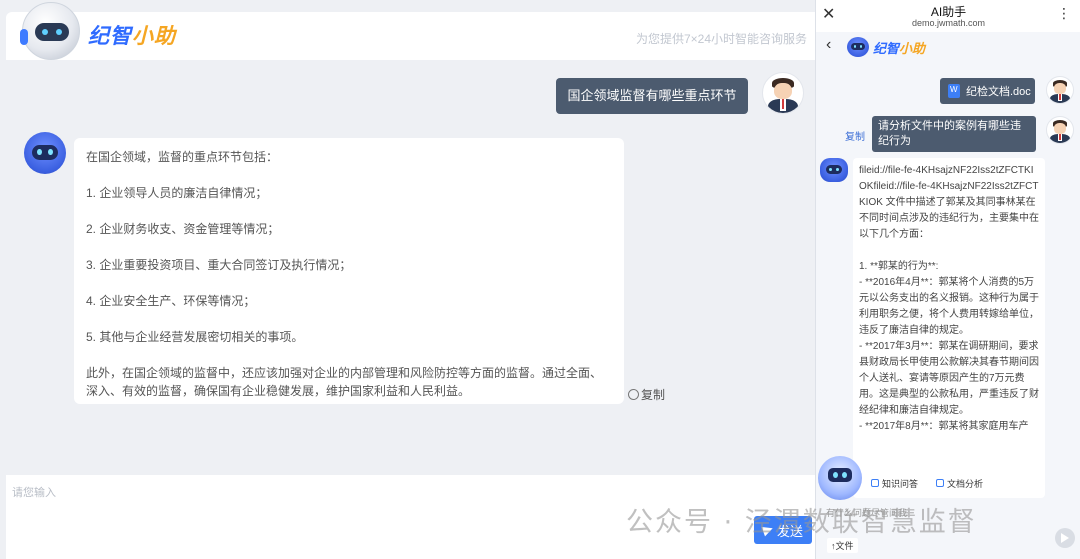  What do you see at coordinates (1064, 13) in the screenshot?
I see `more-icon: ⋮` at bounding box center [1064, 13].